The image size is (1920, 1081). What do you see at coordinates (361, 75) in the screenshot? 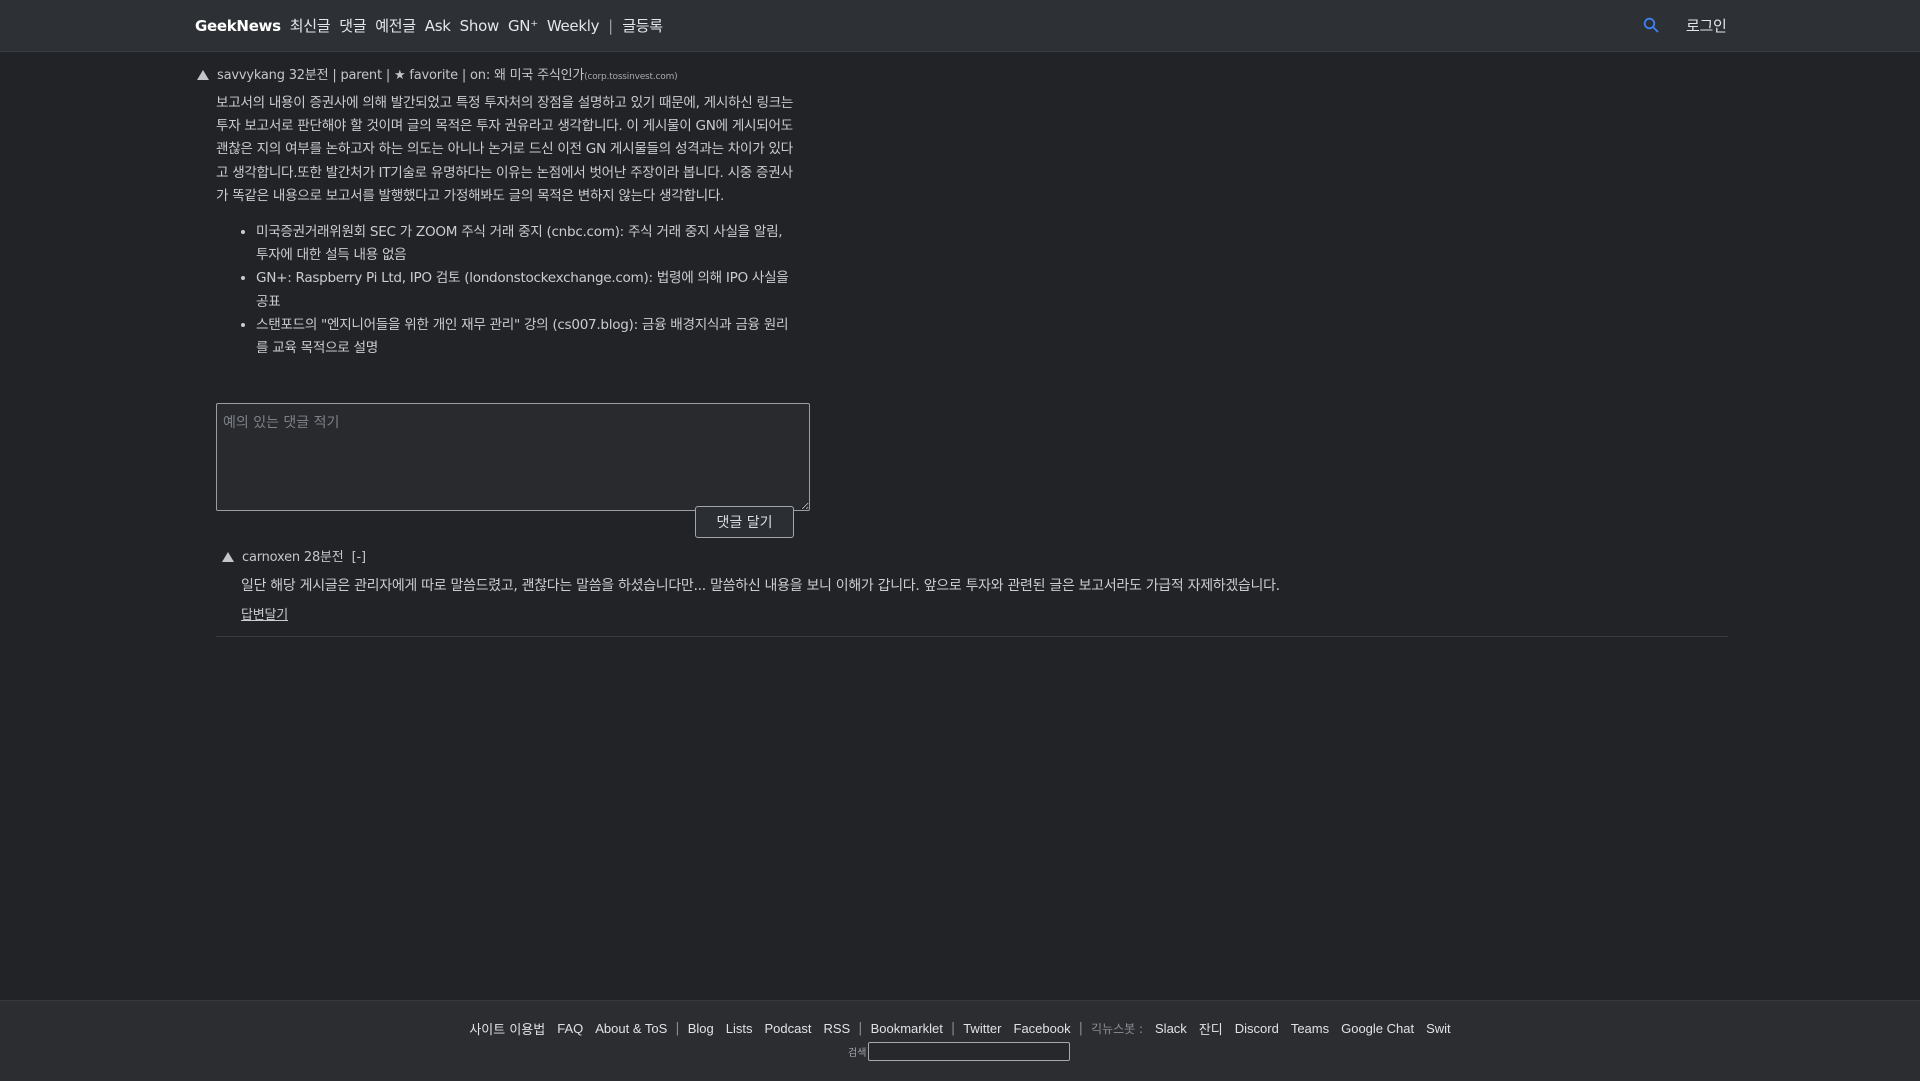
I see `parent-link: parent` at bounding box center [361, 75].